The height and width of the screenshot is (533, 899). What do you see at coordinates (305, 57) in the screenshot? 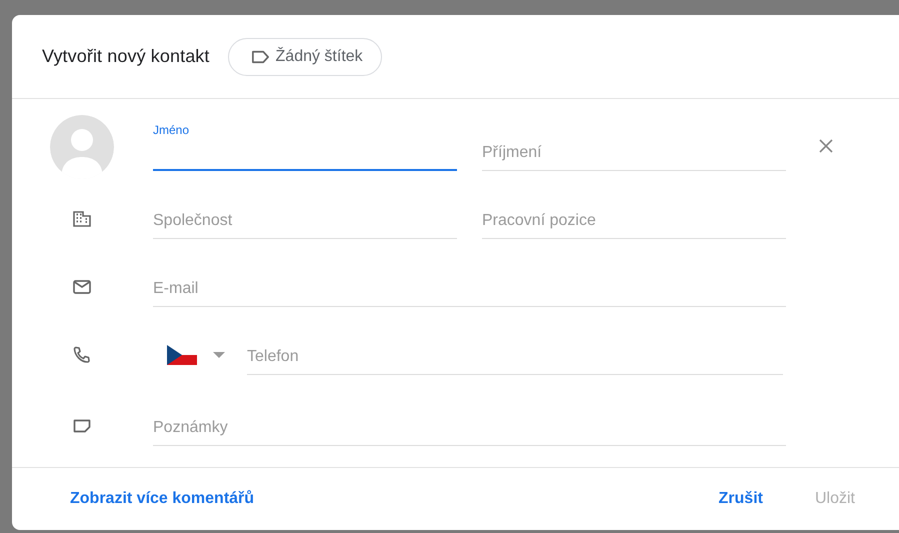
I see `label-chip: Žádný štítek` at bounding box center [305, 57].